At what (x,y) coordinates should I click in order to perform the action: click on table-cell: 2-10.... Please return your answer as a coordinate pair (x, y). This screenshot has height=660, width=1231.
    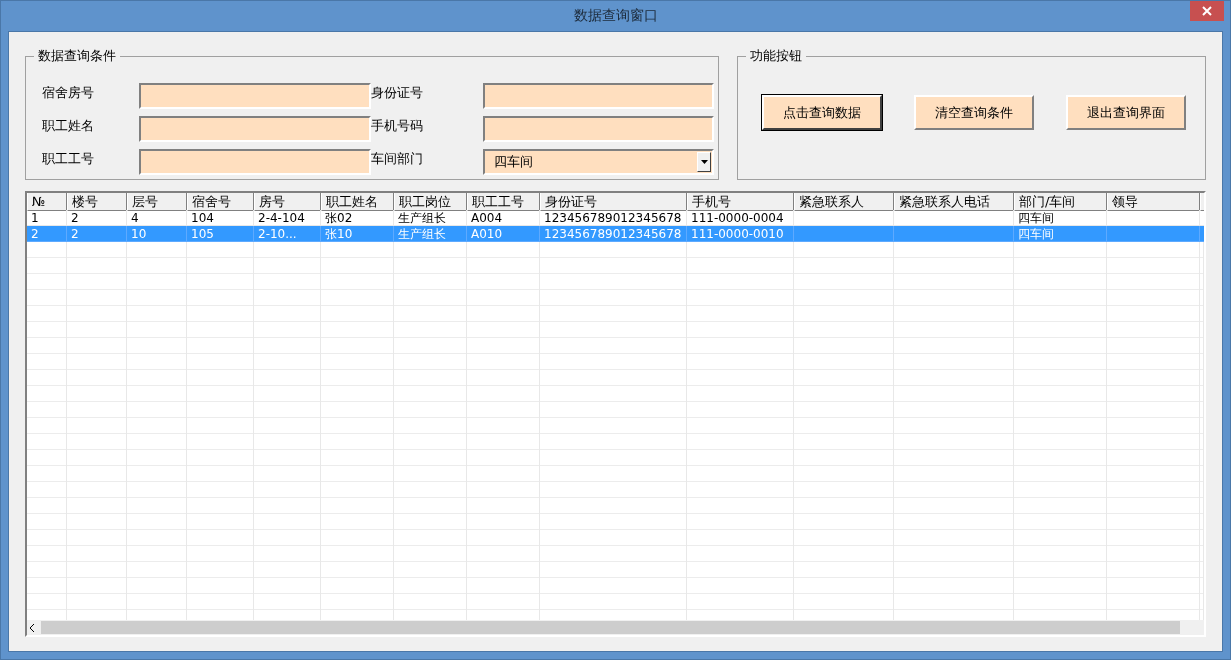
    Looking at the image, I should click on (277, 234).